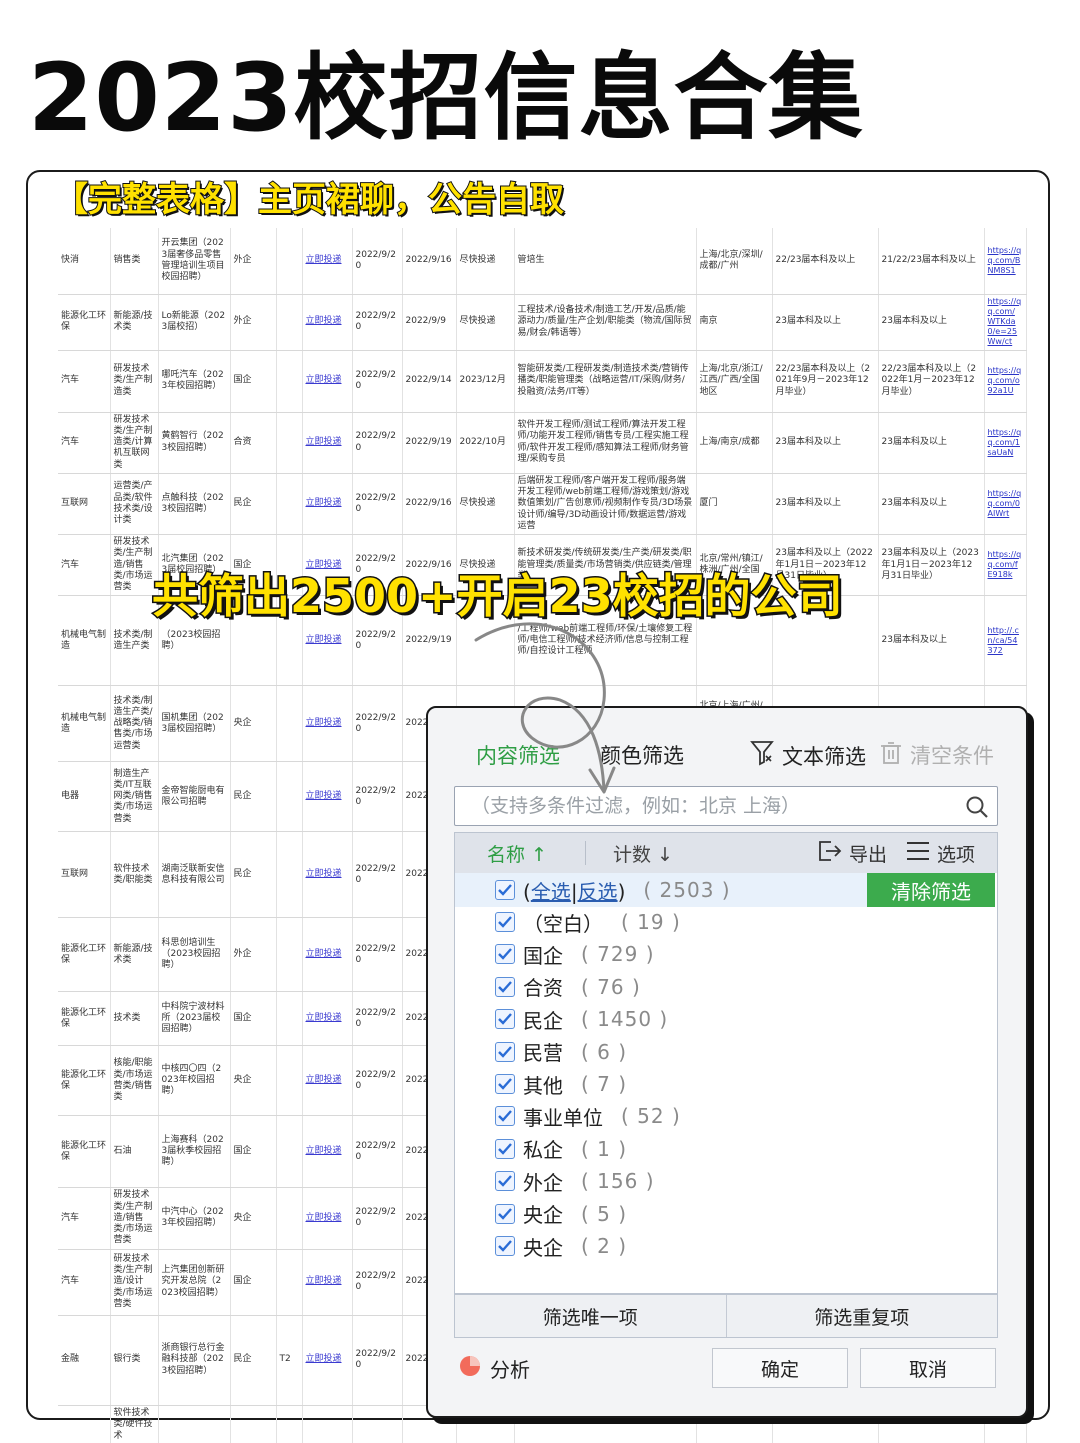 The height and width of the screenshot is (1443, 1080). I want to click on filter-unique-button: 筛选唯一项, so click(591, 1316).